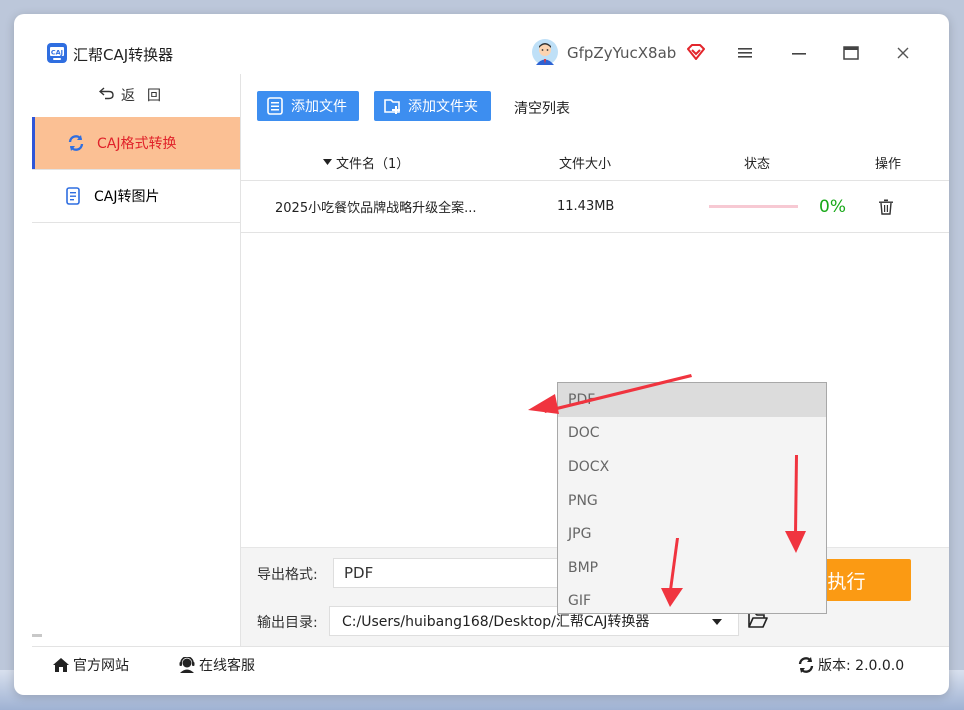 The height and width of the screenshot is (710, 964). I want to click on format-dropdown-list: PDF DOC DOCX PNG JPG BMP GIF, so click(692, 498).